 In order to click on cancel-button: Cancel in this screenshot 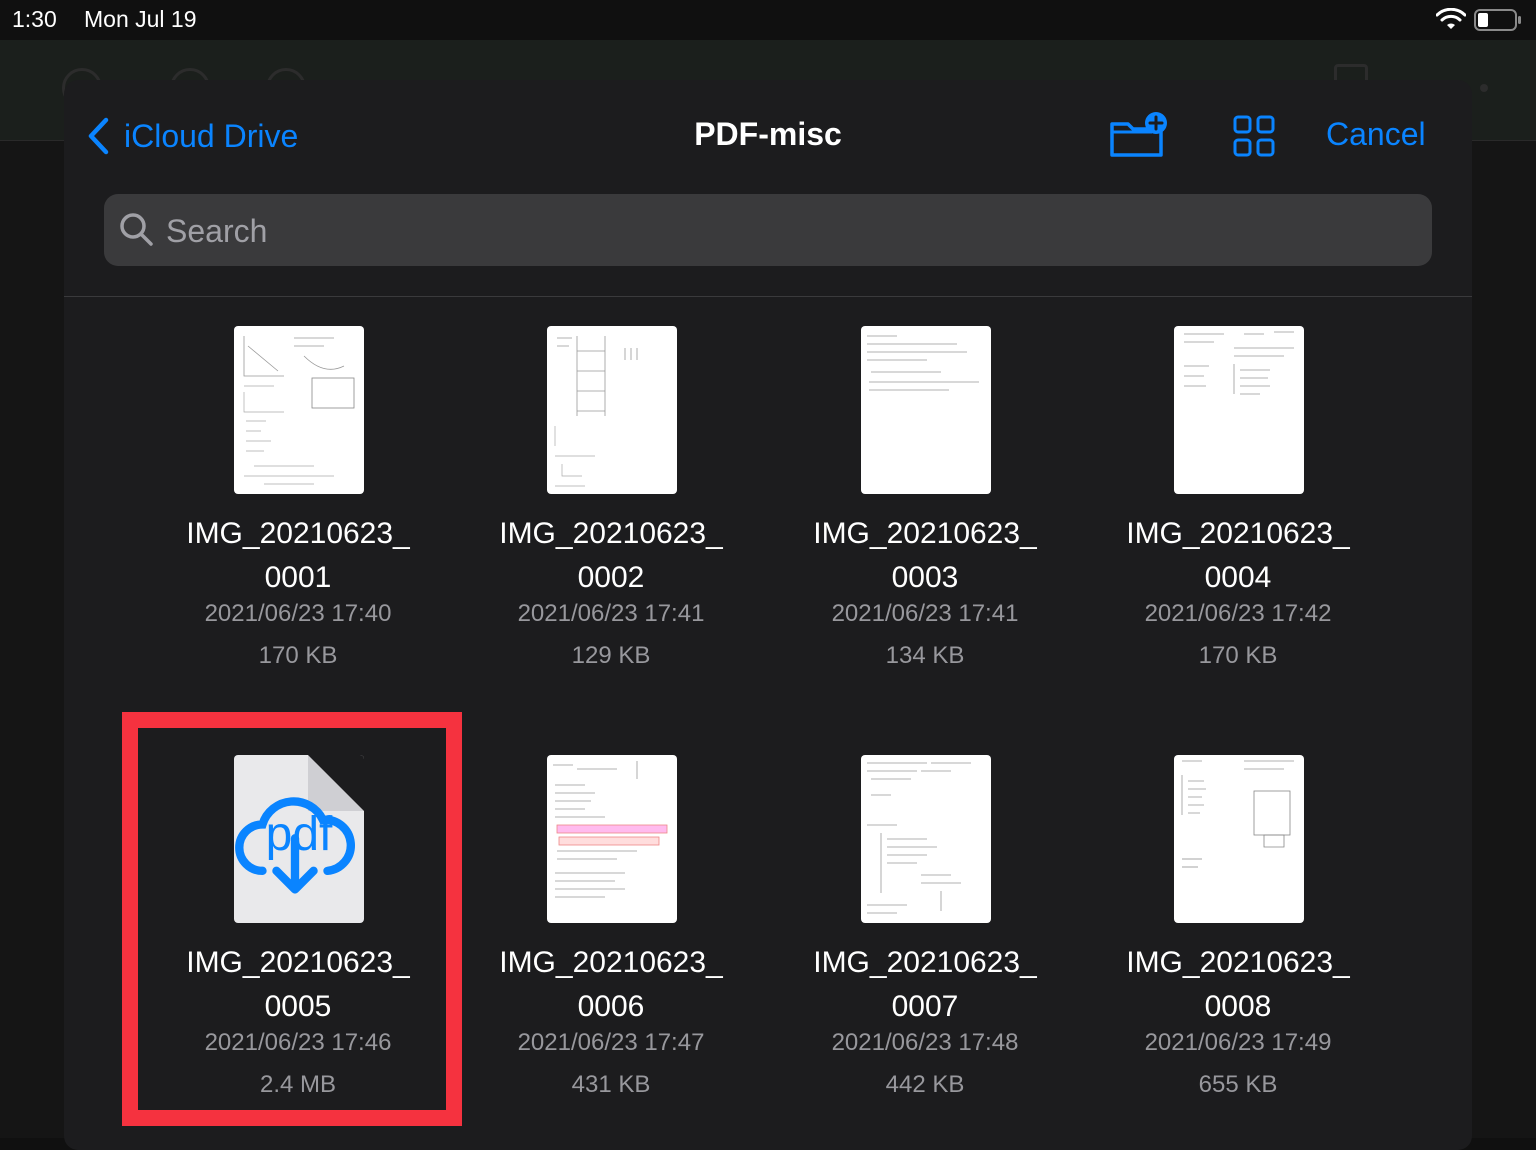, I will do `click(1376, 134)`.